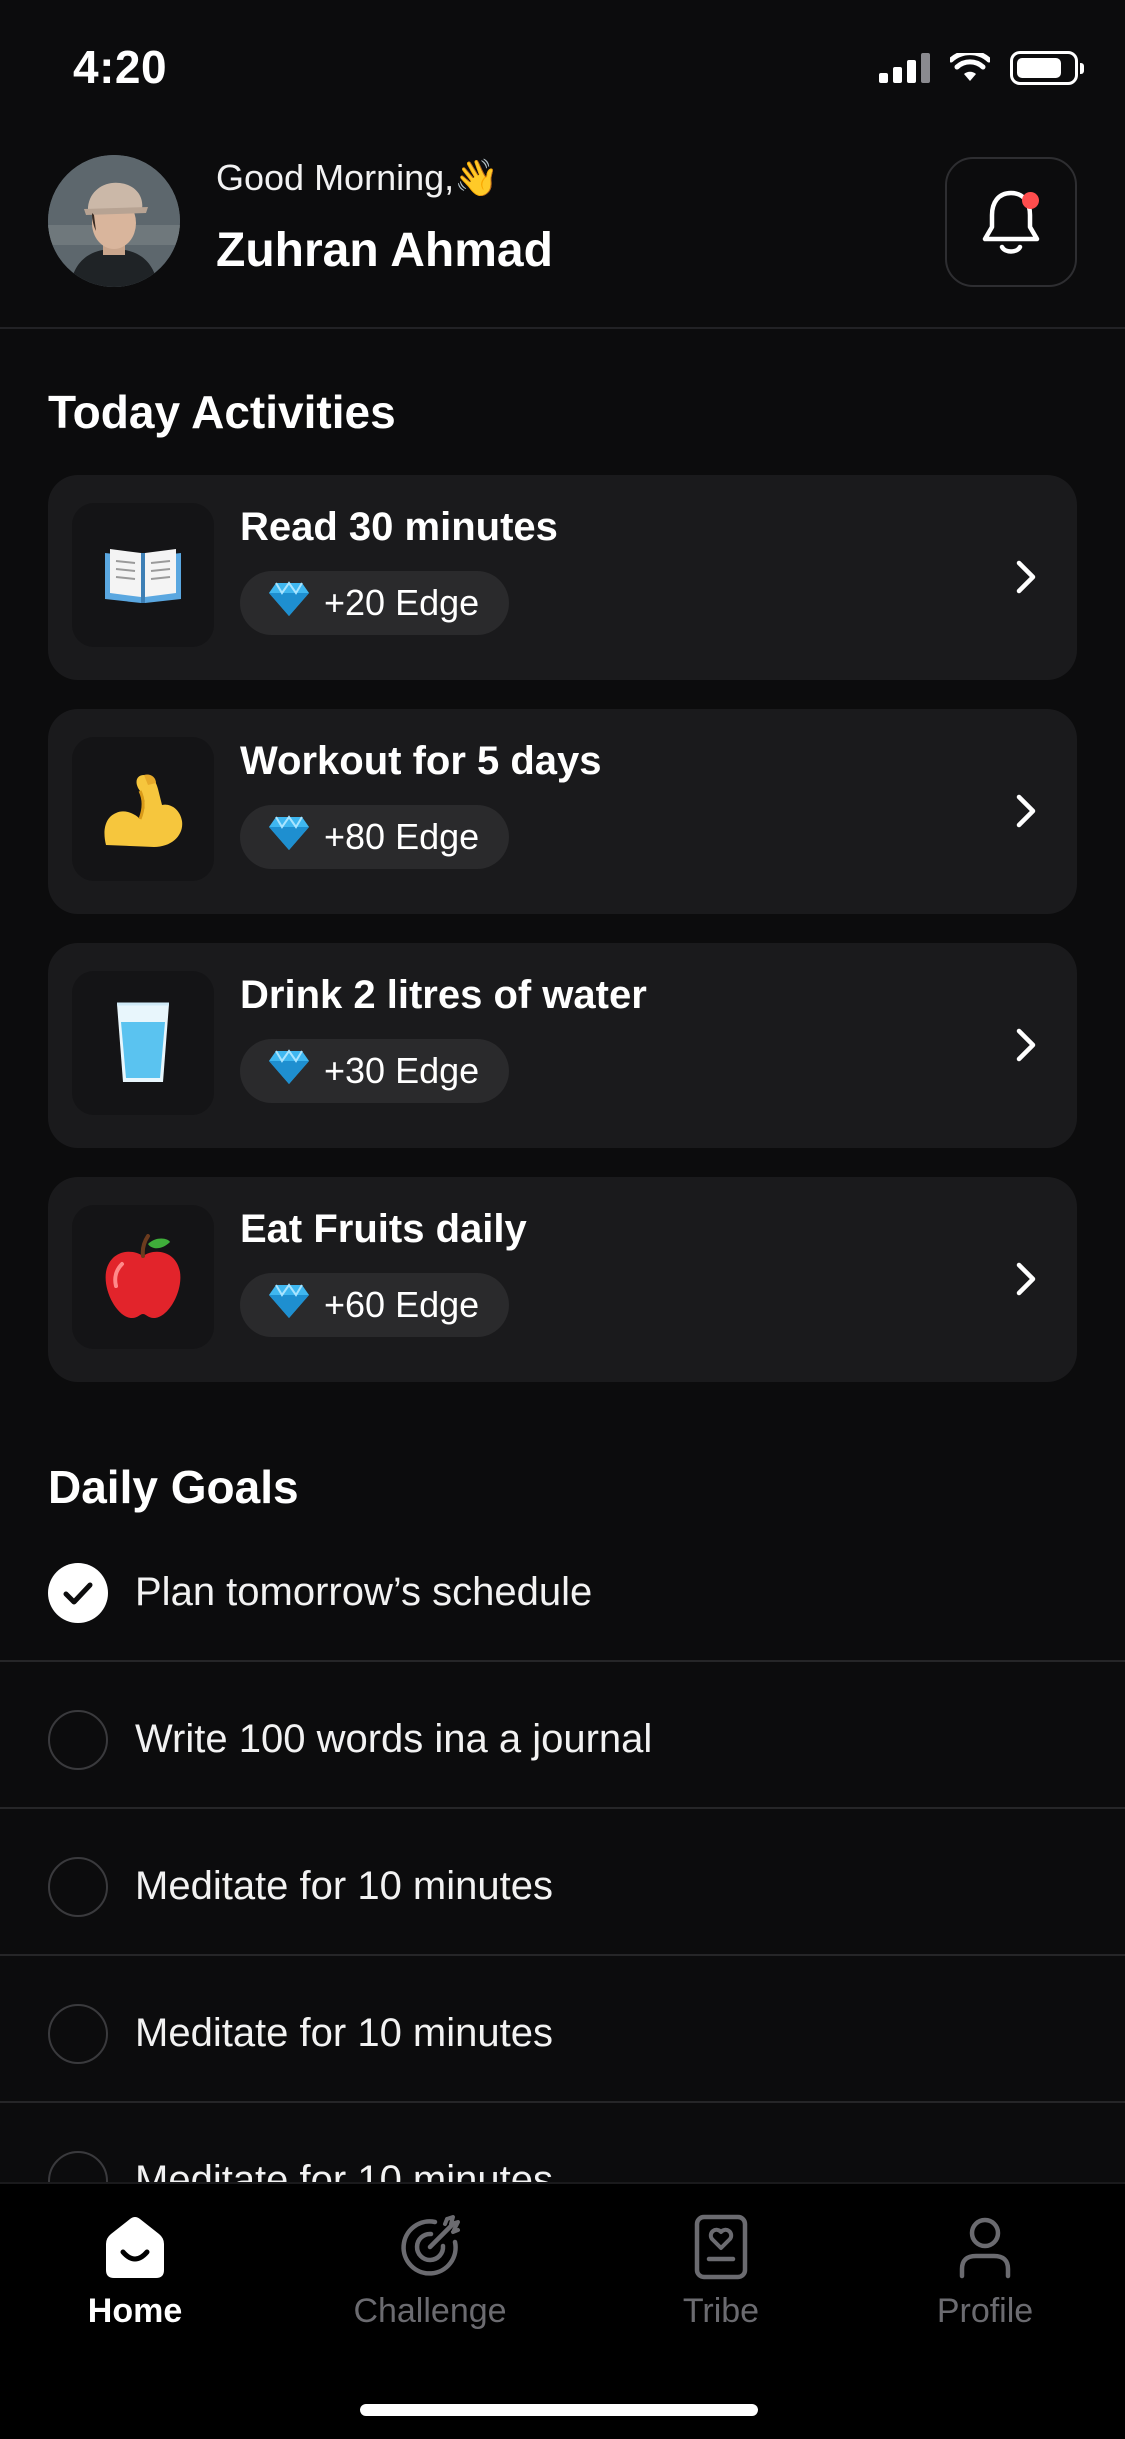 The image size is (1125, 2439). What do you see at coordinates (421, 761) in the screenshot?
I see `activity-title: Workout for 5 days` at bounding box center [421, 761].